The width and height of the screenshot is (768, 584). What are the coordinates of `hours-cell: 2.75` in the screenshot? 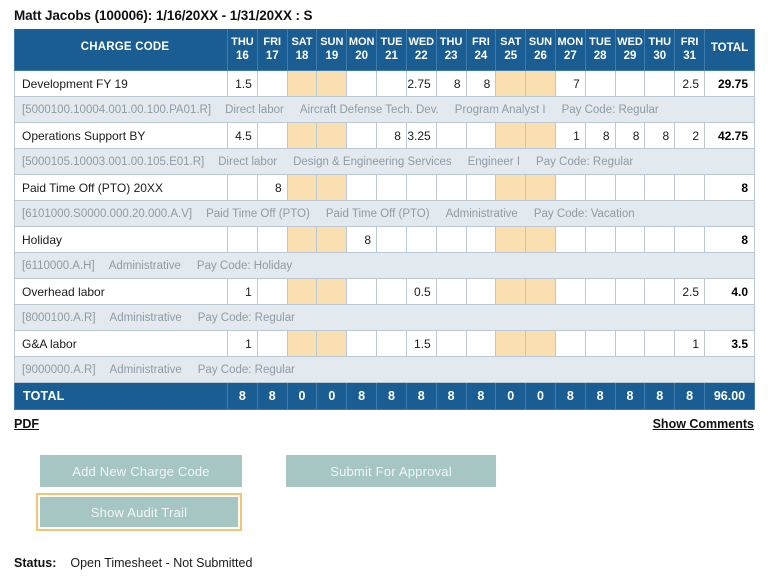 It's located at (421, 83).